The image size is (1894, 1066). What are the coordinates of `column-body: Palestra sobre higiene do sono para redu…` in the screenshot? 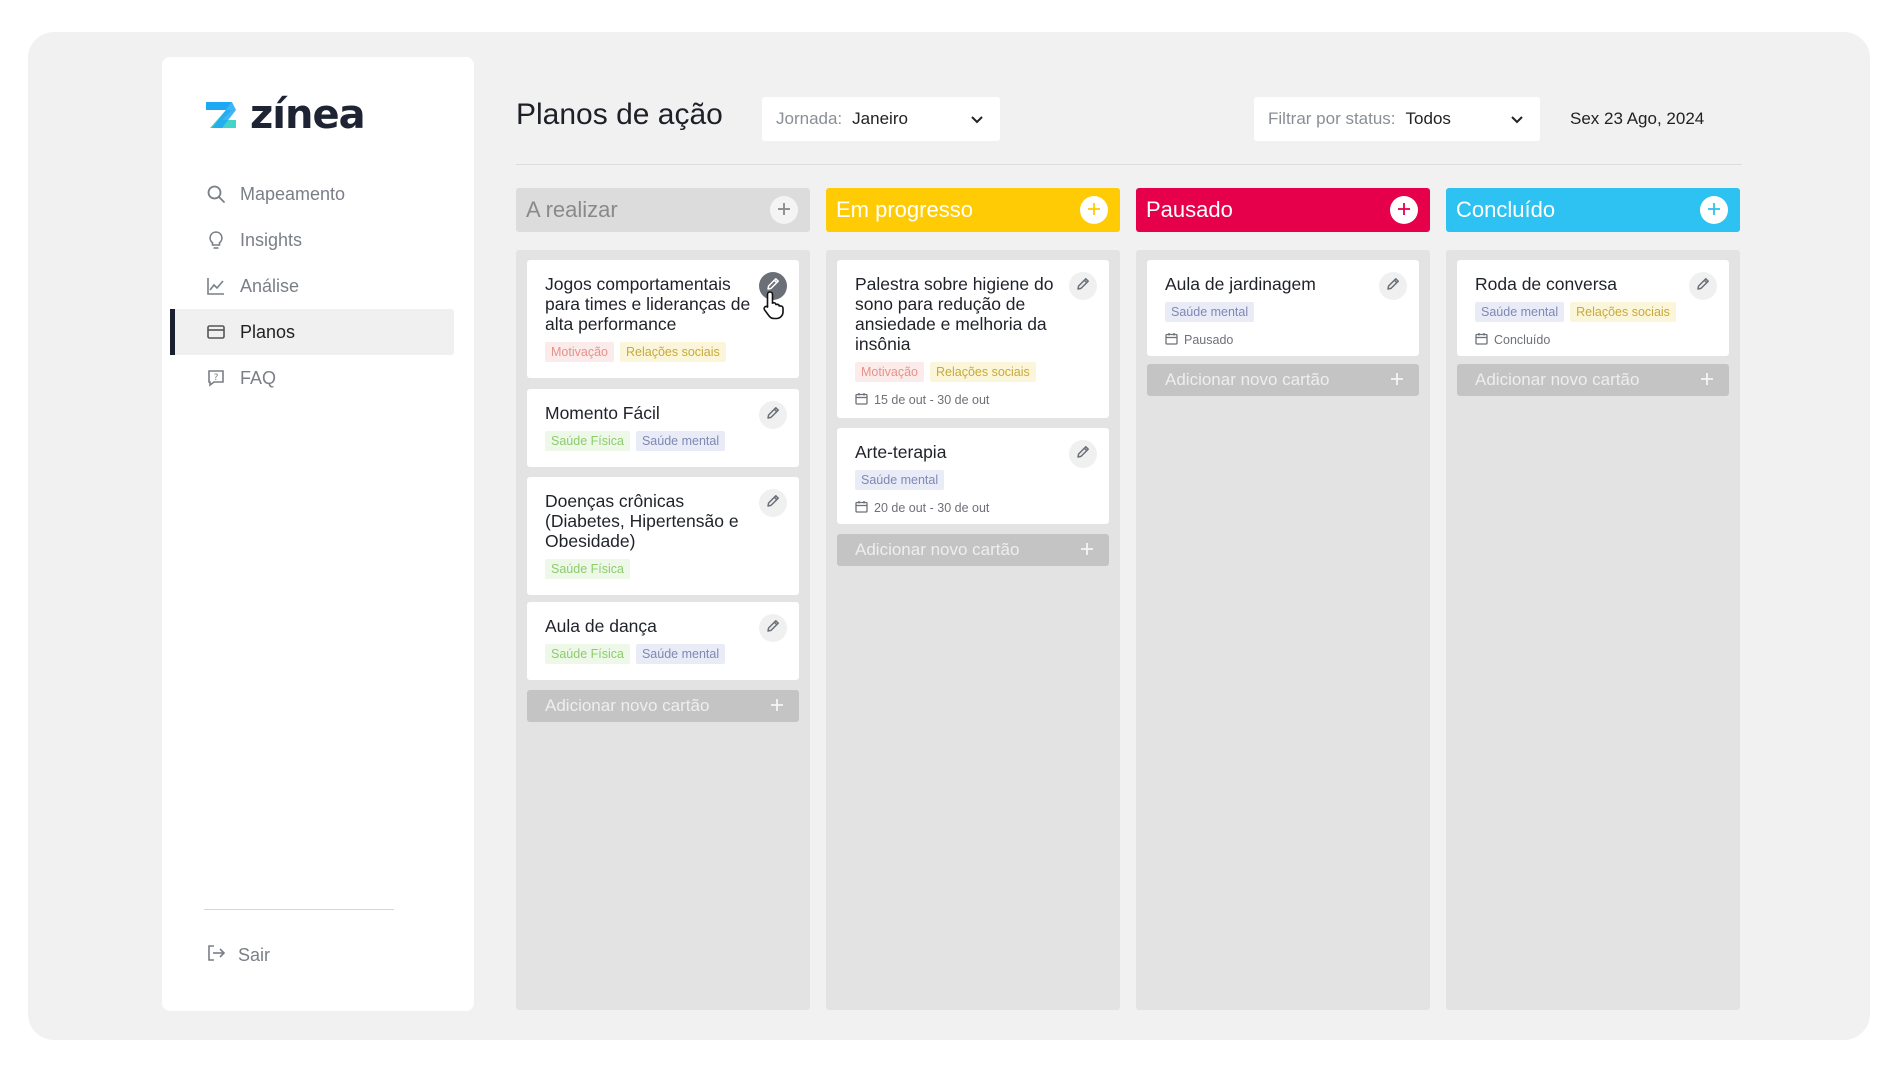 It's located at (973, 630).